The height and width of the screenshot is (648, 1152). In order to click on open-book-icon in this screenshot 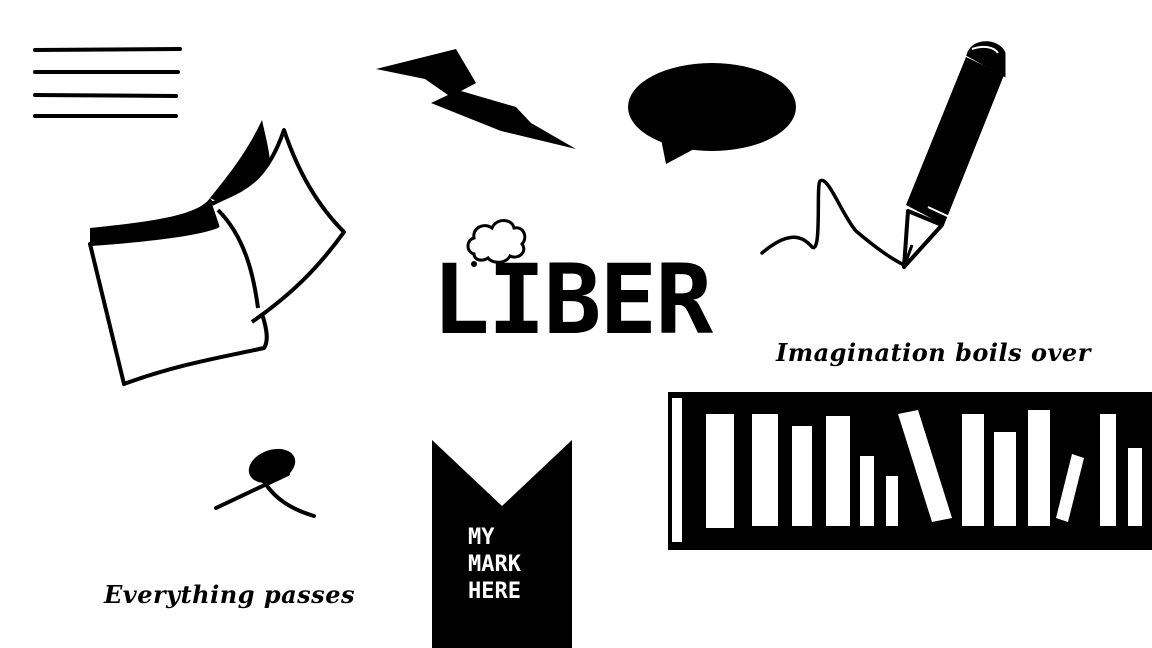, I will do `click(217, 253)`.